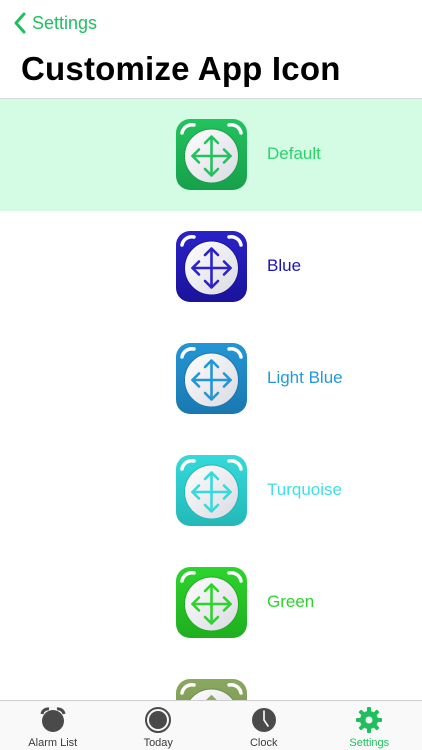  What do you see at coordinates (284, 265) in the screenshot?
I see `icon-option-name: Blue` at bounding box center [284, 265].